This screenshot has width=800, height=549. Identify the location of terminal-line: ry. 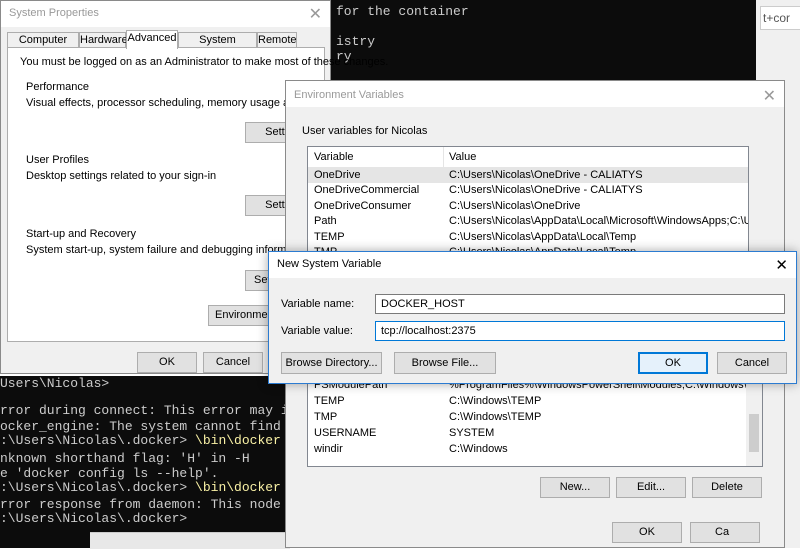
(344, 56).